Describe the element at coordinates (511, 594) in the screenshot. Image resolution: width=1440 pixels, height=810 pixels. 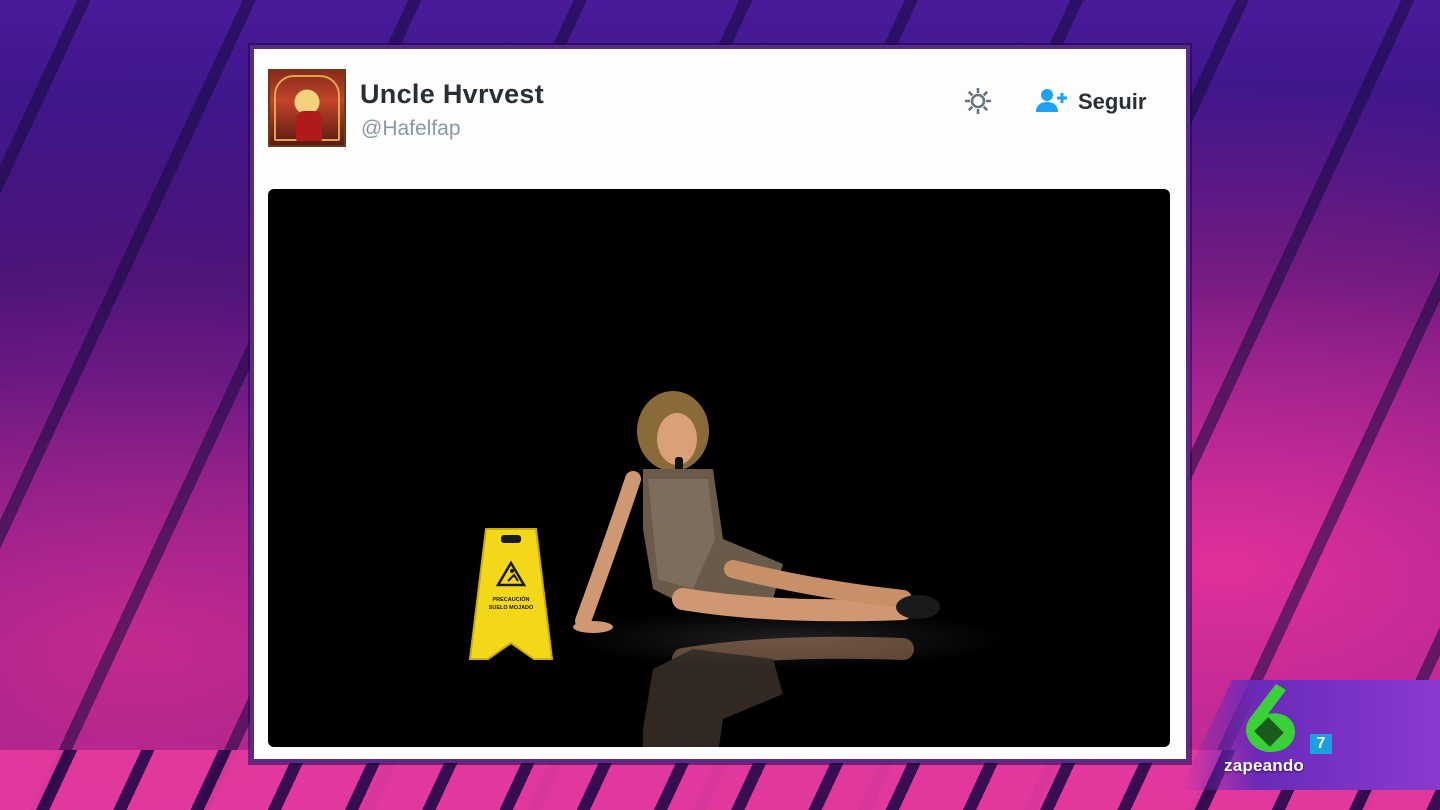
I see `wet-floor-sign: PRECAUCIÓN SUELO MOJADO` at that location.